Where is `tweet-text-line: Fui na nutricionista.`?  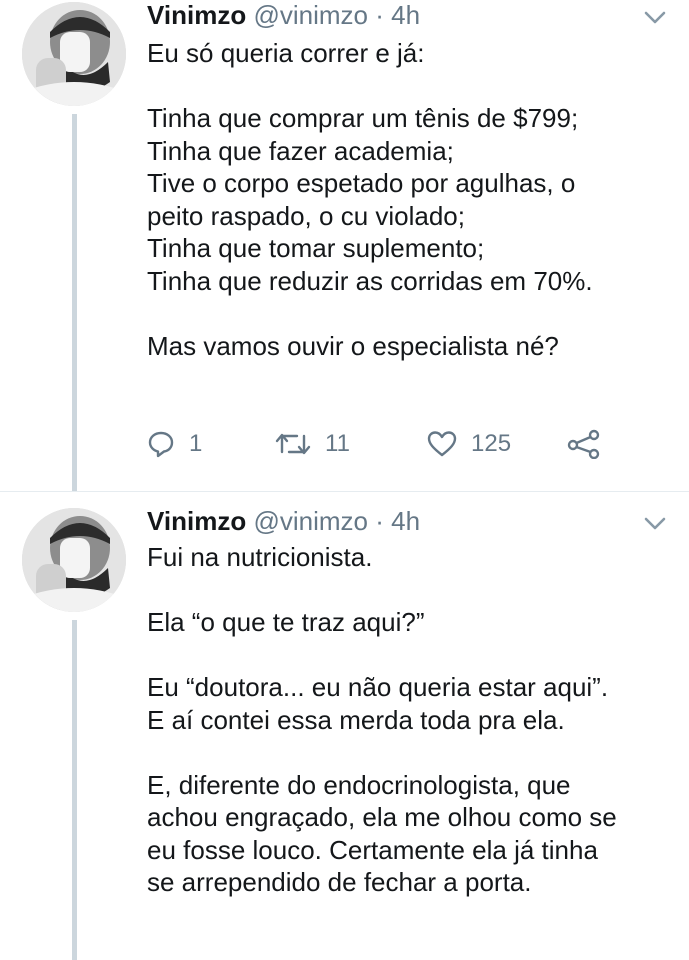
tweet-text-line: Fui na nutricionista. is located at coordinates (260, 557).